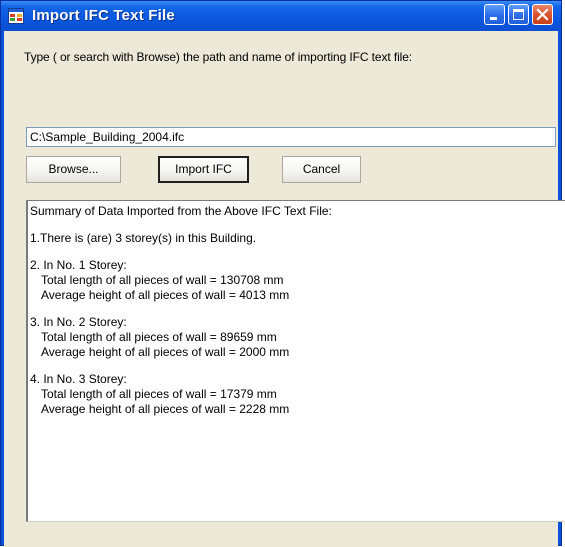 Image resolution: width=565 pixels, height=547 pixels. What do you see at coordinates (78, 379) in the screenshot?
I see `storey-header: 4. In No. 3 Storey:` at bounding box center [78, 379].